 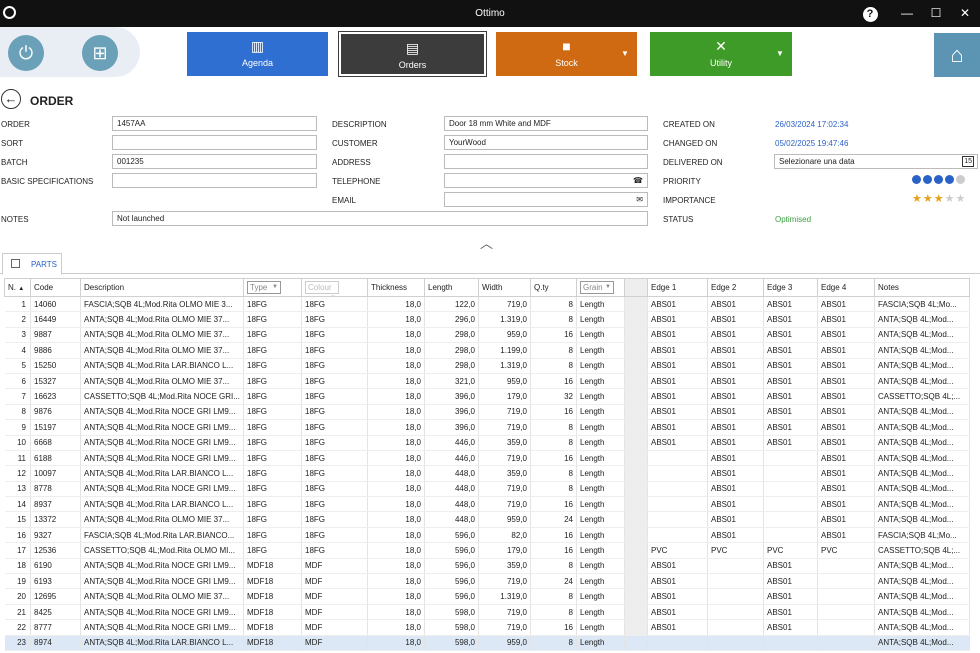 I want to click on address-field, so click(x=546, y=161).